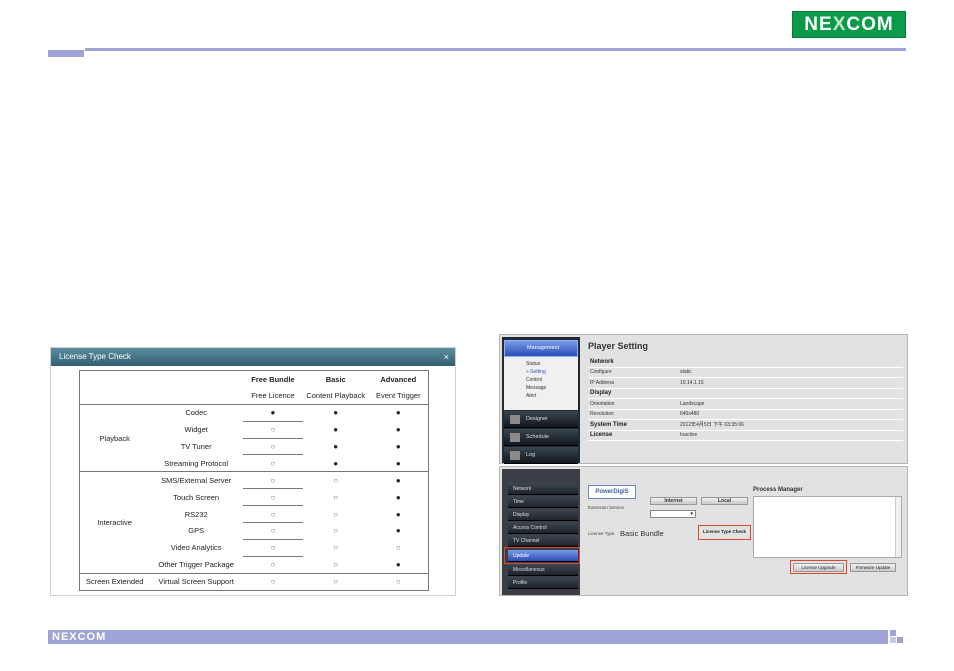 This screenshot has height=671, width=954. Describe the element at coordinates (601, 372) in the screenshot. I see `setting-key: Configure` at that location.